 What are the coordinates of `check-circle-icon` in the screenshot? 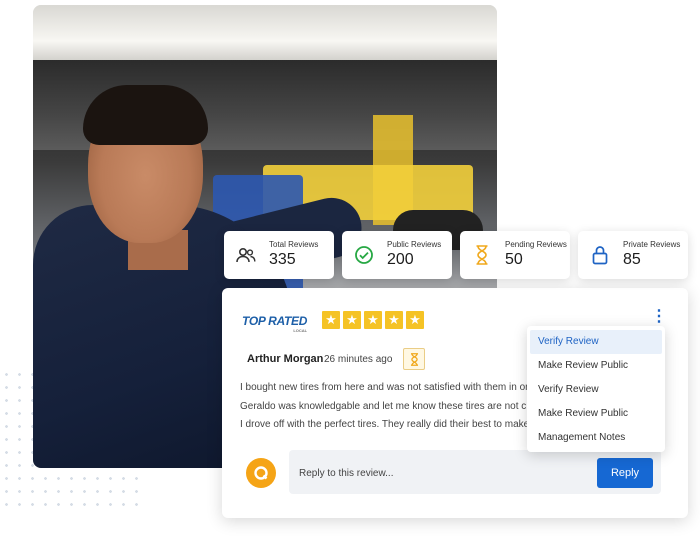 It's located at (364, 255).